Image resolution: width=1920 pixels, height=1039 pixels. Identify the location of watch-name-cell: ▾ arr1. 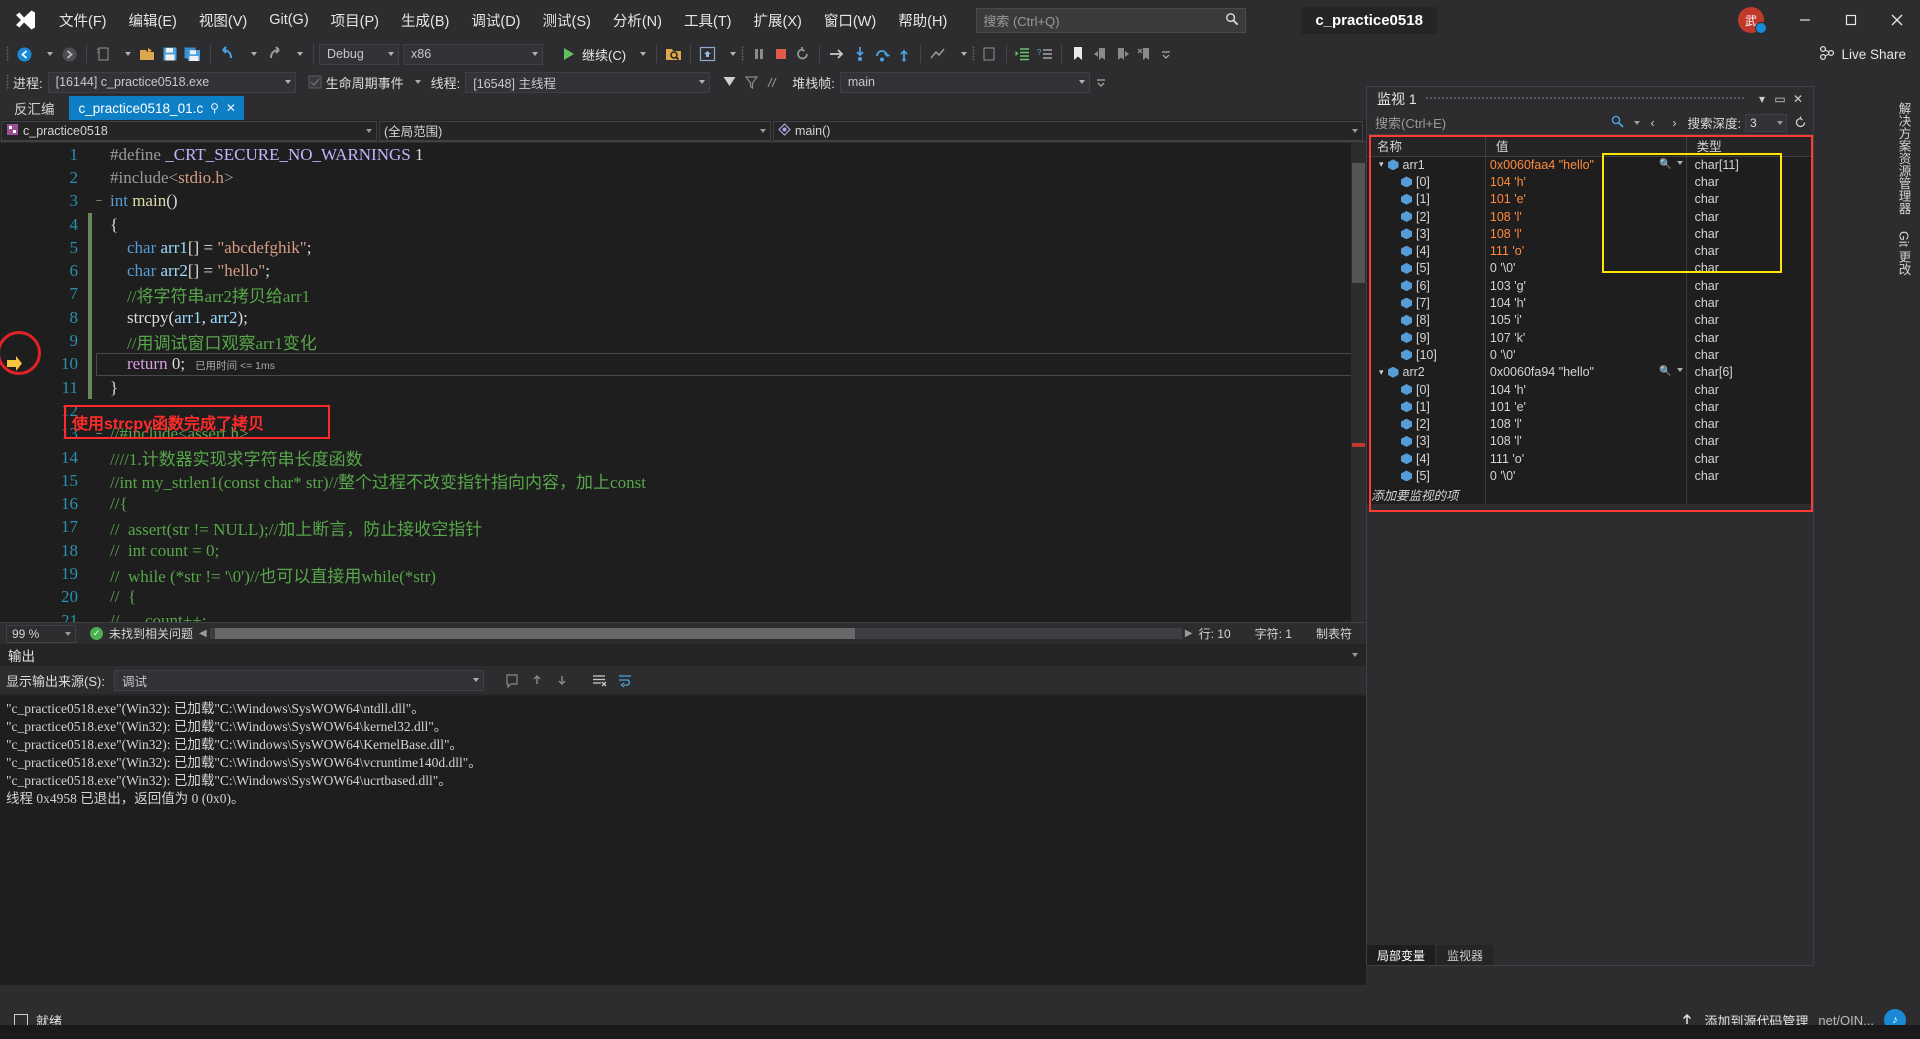
(1426, 165).